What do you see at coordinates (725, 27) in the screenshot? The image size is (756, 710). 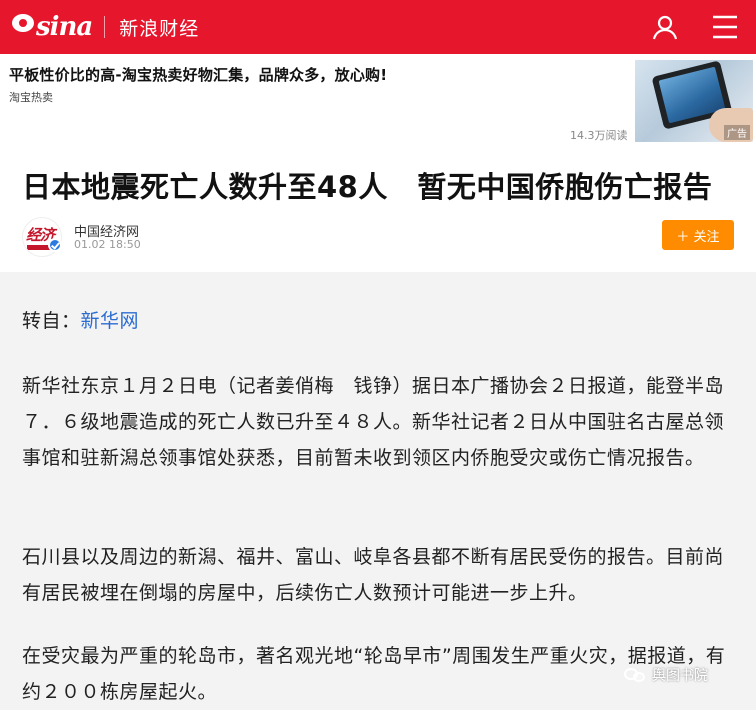 I see `menu-icon` at bounding box center [725, 27].